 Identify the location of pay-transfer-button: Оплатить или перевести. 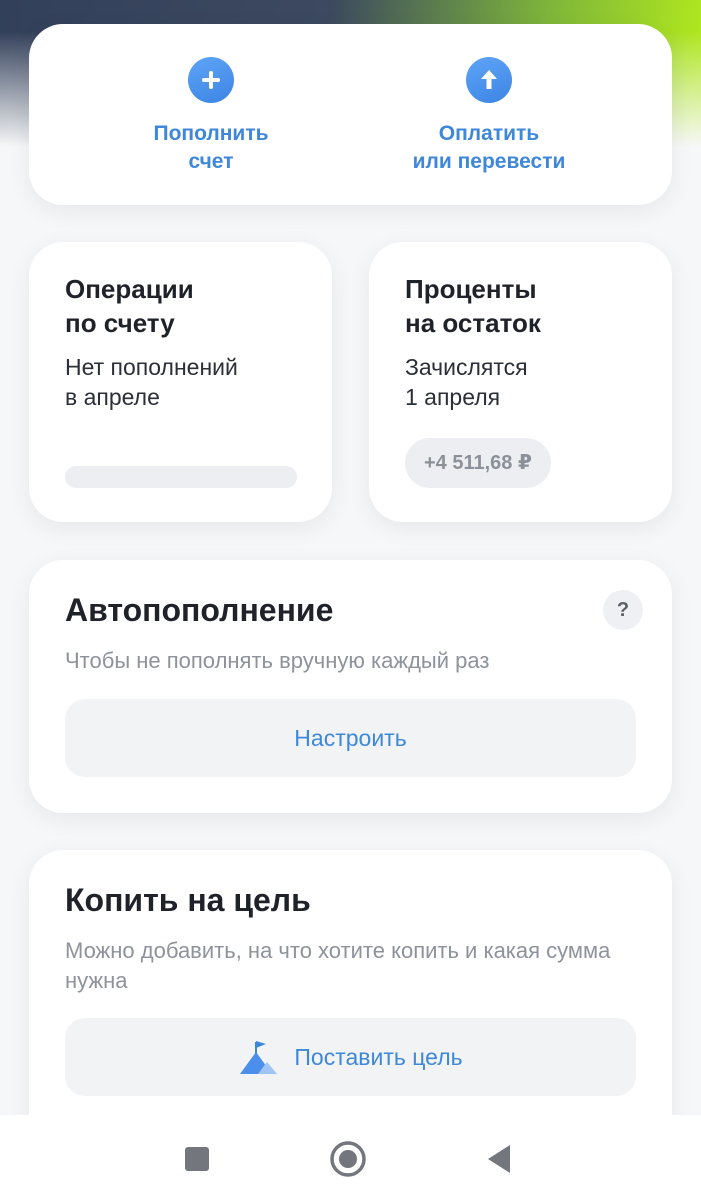
(489, 114).